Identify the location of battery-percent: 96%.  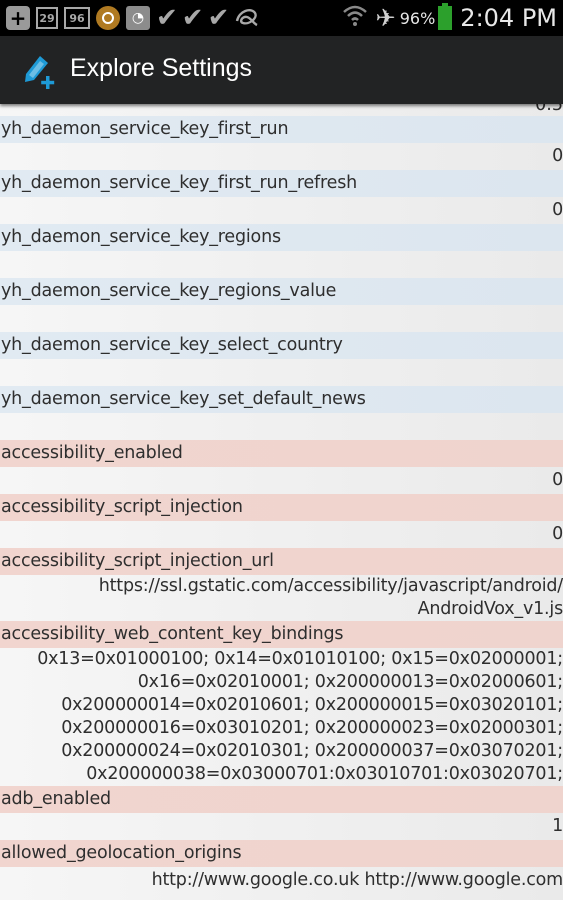
(417, 18).